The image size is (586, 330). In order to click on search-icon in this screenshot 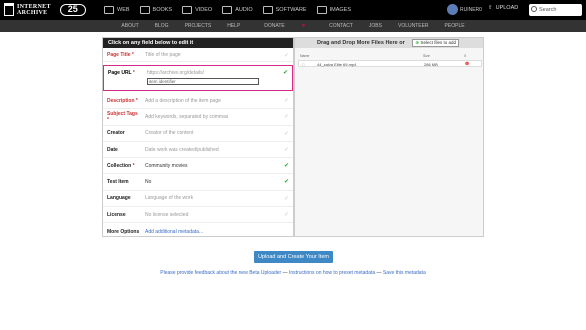, I will do `click(534, 9)`.